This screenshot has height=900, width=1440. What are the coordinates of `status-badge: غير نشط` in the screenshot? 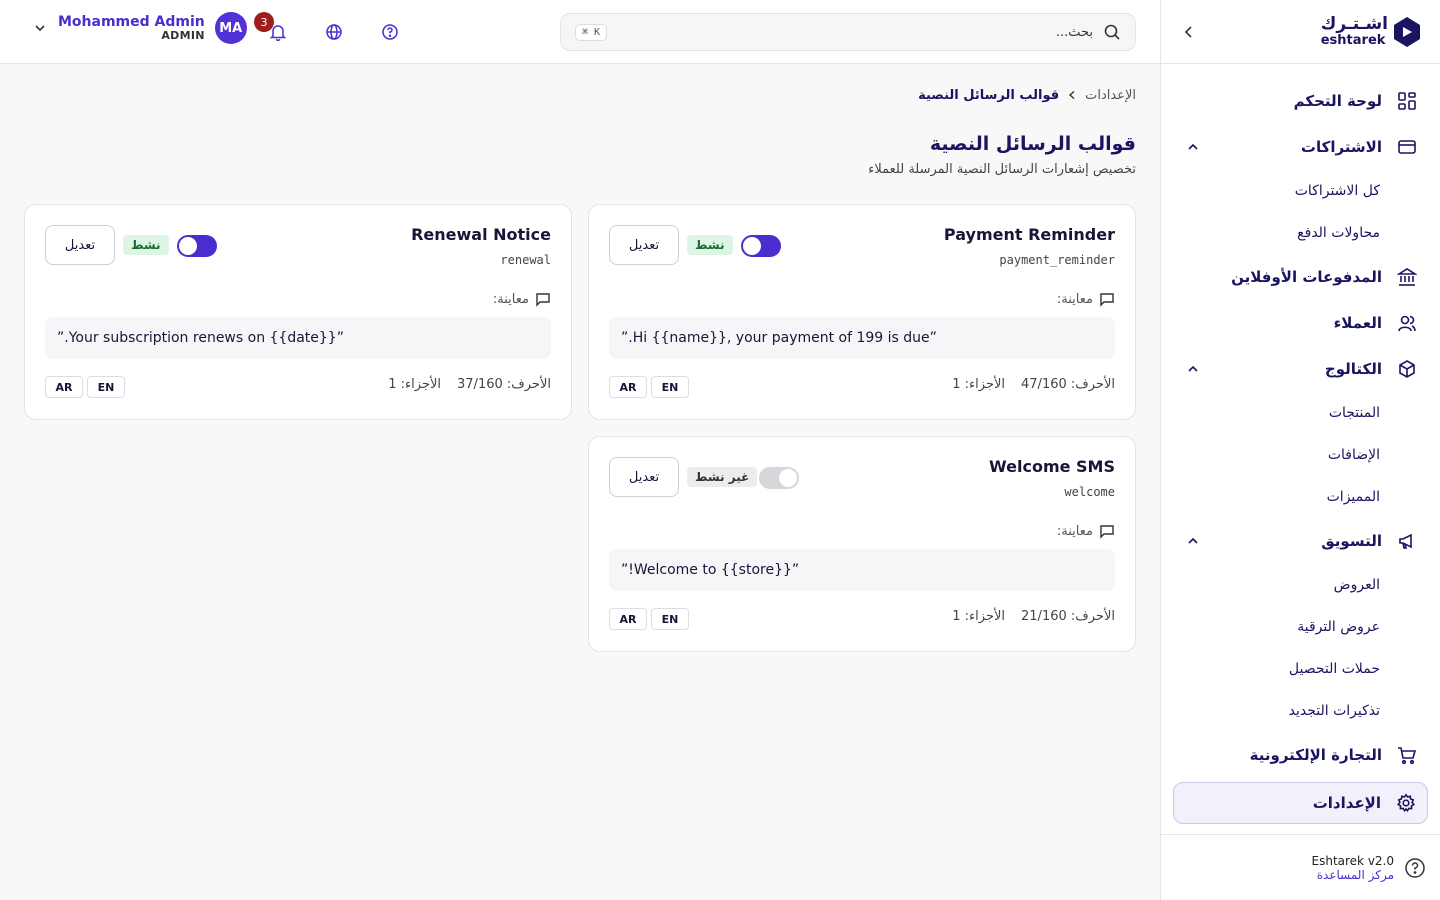 It's located at (722, 477).